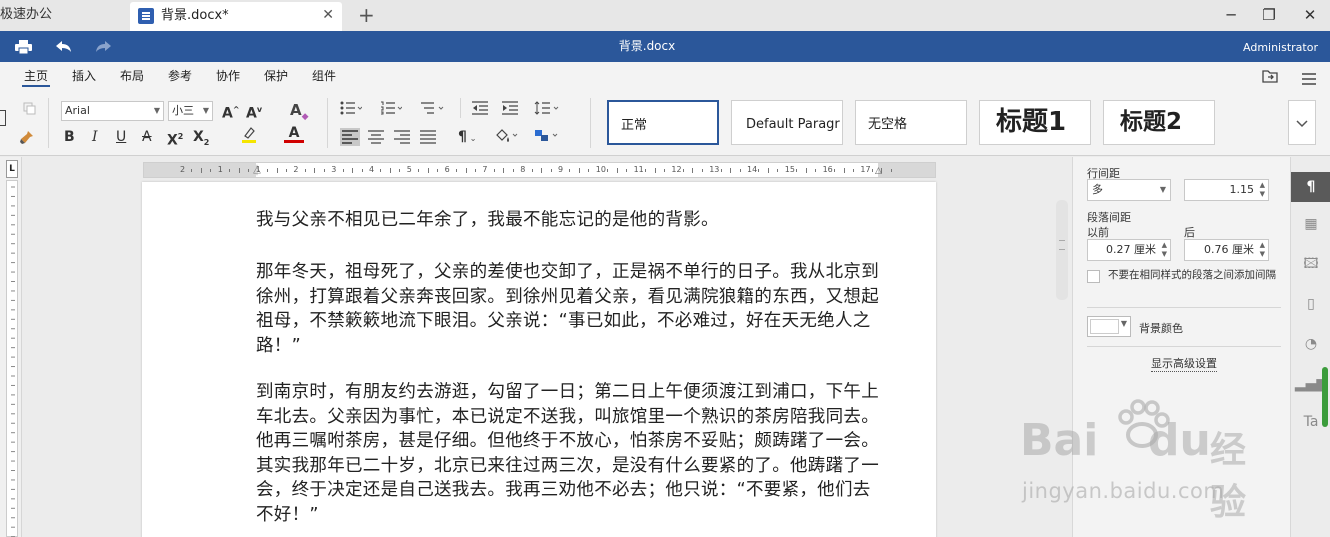  What do you see at coordinates (26, 137) in the screenshot?
I see `format-painter-icon` at bounding box center [26, 137].